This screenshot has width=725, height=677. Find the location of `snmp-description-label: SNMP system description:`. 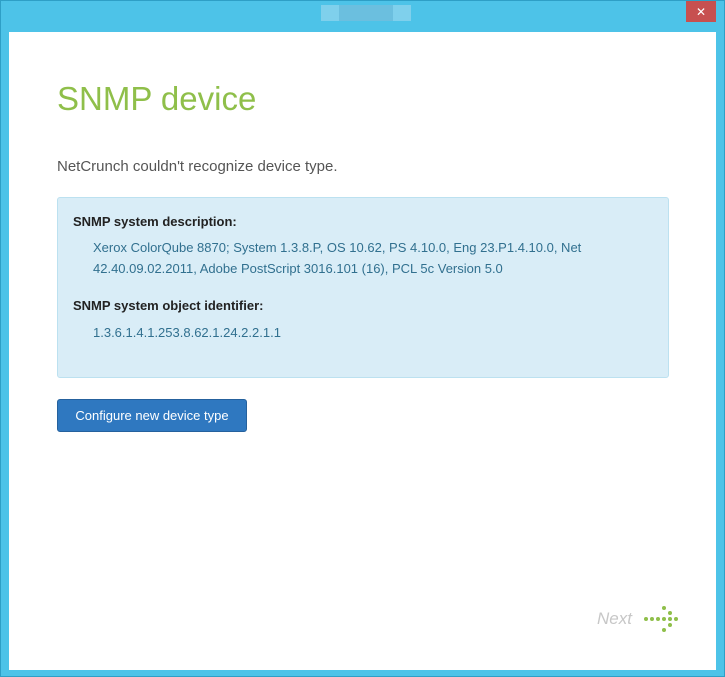

snmp-description-label: SNMP system description: is located at coordinates (155, 221).